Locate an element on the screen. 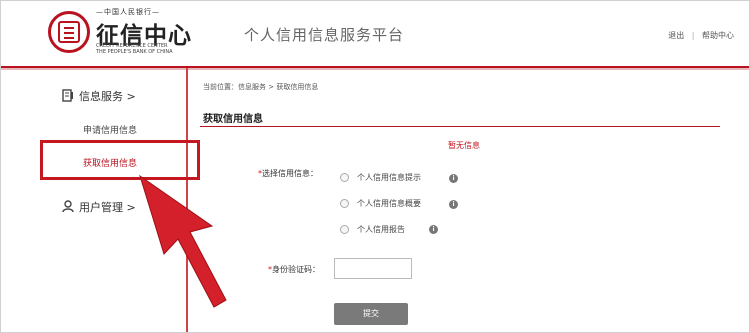 The width and height of the screenshot is (750, 333). credit-center-seal-logo is located at coordinates (69, 32).